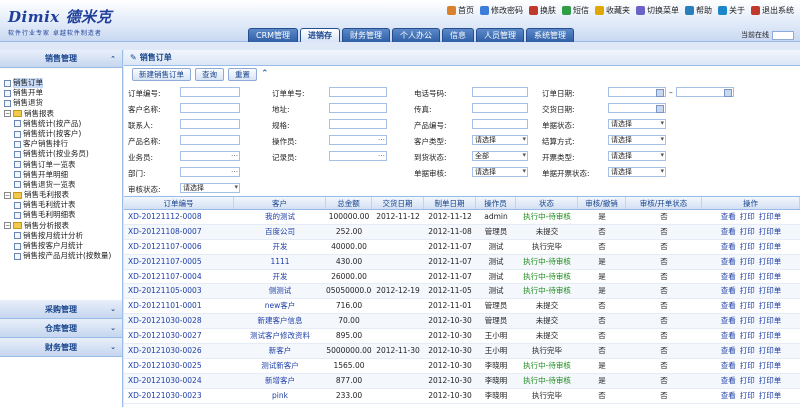 The image size is (800, 407). Describe the element at coordinates (179, 396) in the screenshot. I see `cell-code: XD-20121030-0023` at that location.